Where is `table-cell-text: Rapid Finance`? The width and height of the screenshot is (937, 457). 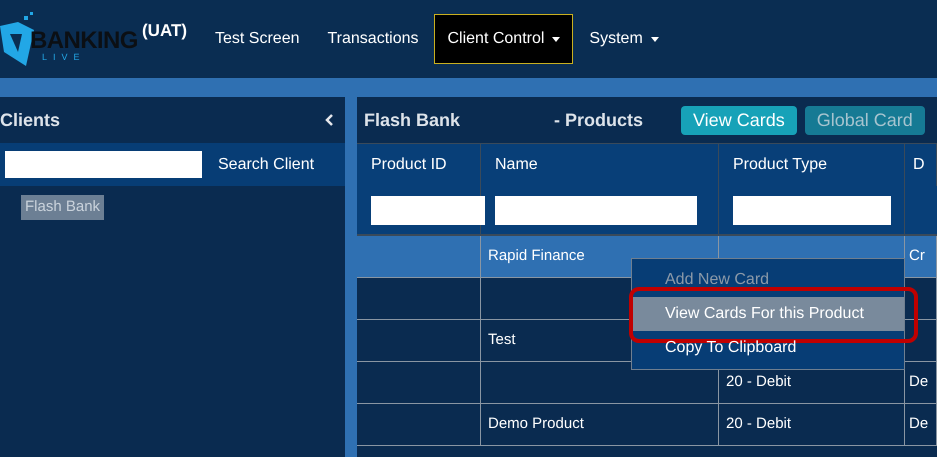 table-cell-text: Rapid Finance is located at coordinates (536, 256).